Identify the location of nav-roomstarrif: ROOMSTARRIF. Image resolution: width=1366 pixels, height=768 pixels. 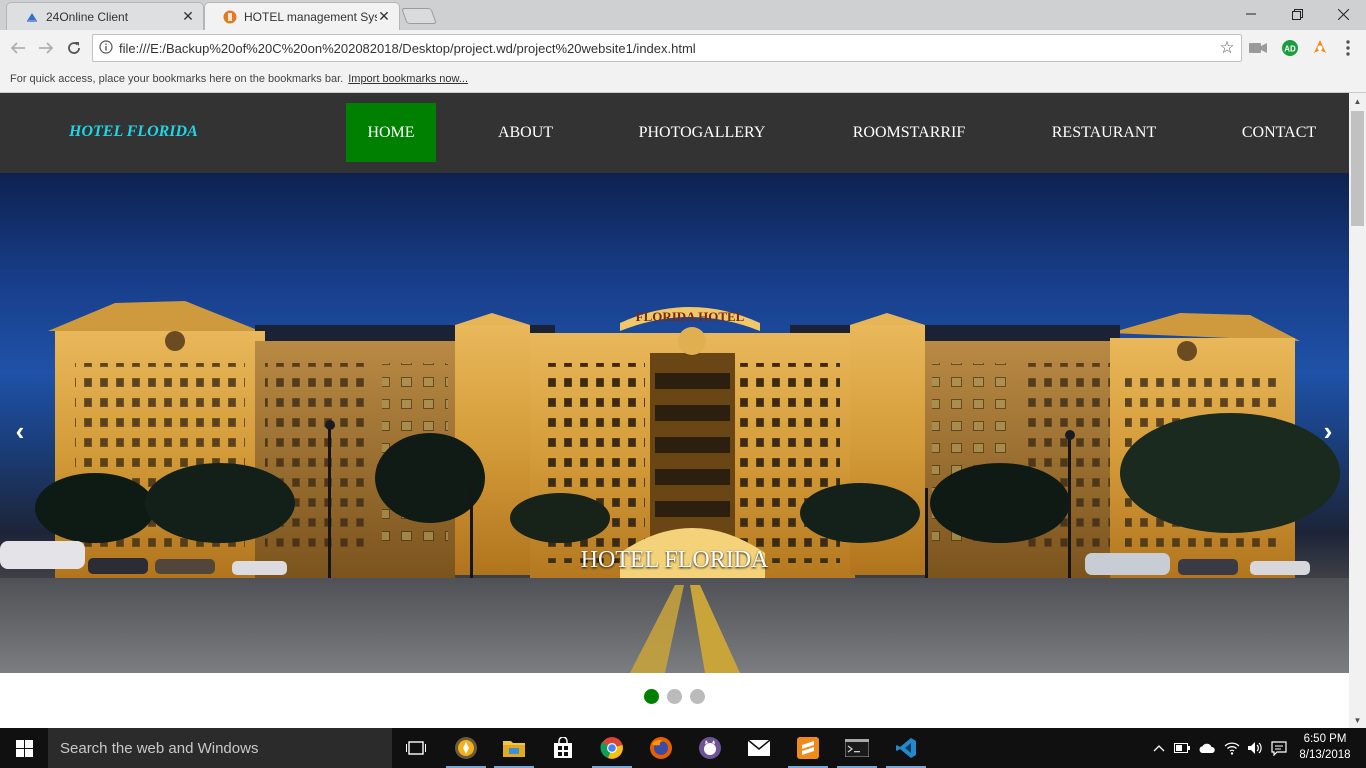
(909, 132).